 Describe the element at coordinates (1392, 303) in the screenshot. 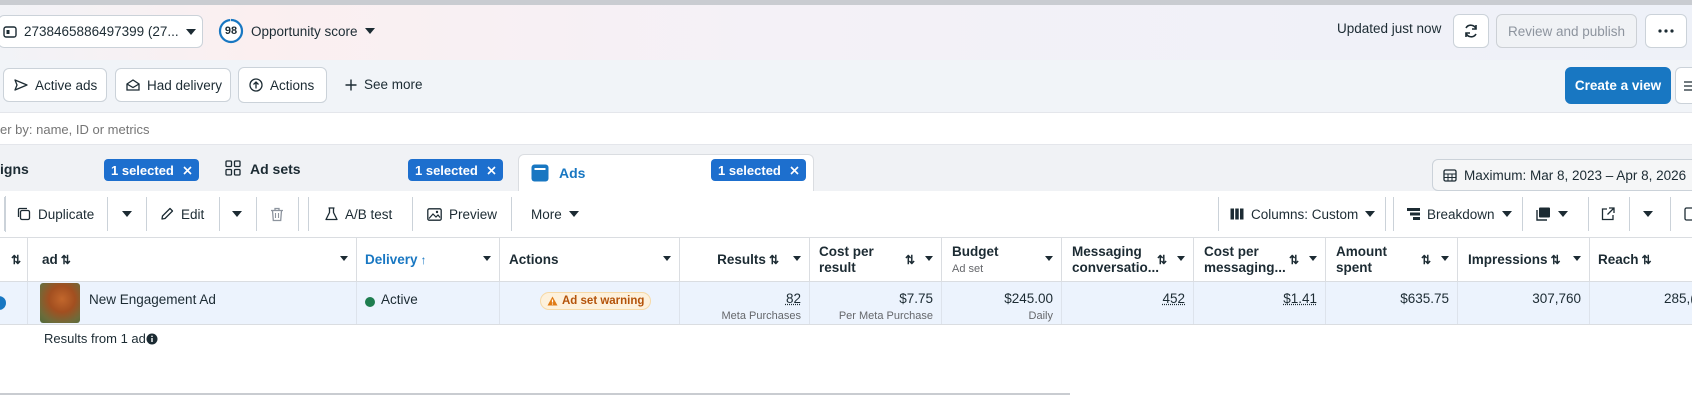

I see `amount-spent-cell: $635.75` at that location.